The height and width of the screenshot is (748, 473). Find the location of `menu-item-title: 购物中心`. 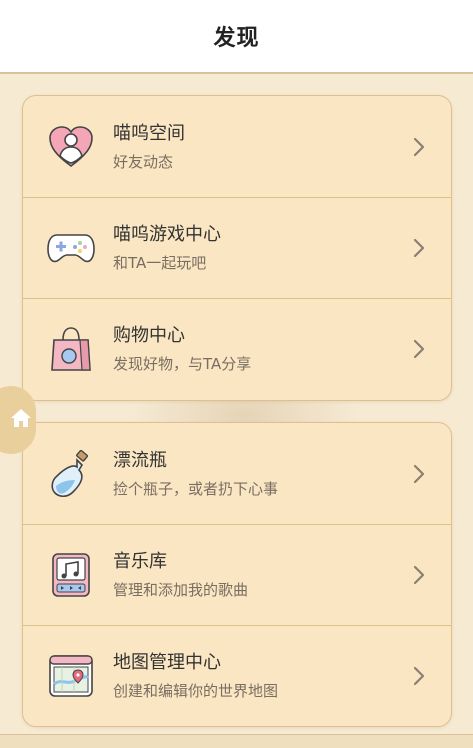

menu-item-title: 购物中心 is located at coordinates (149, 335).